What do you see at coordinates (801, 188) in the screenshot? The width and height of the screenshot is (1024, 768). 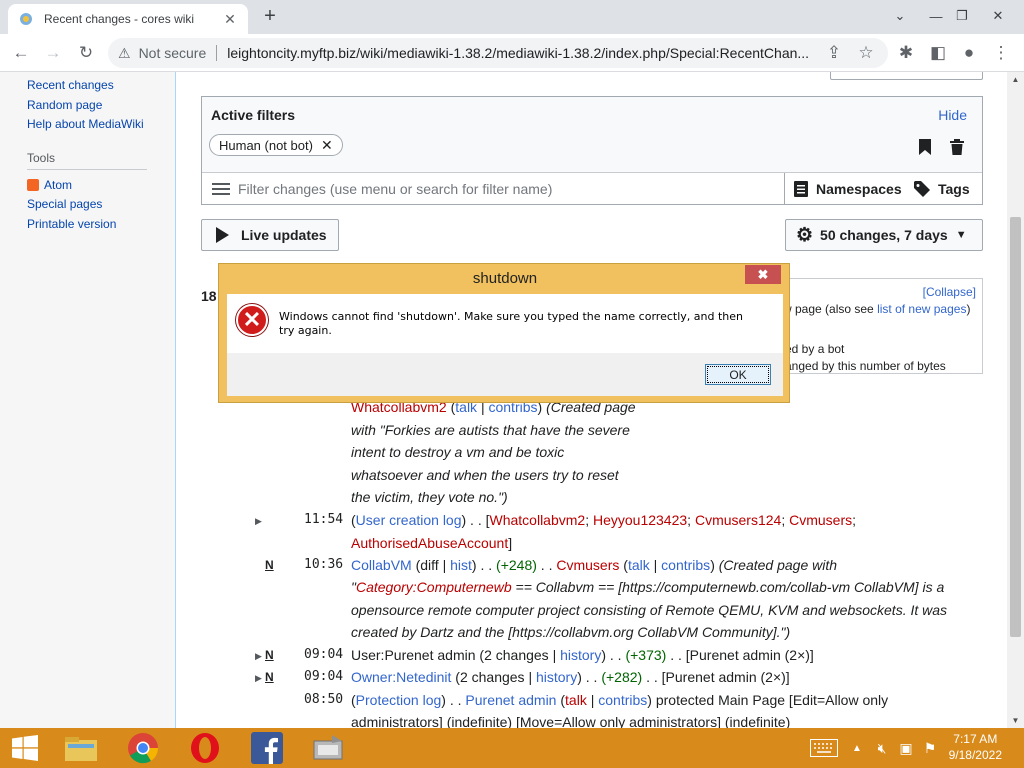 I see `namespaces-icon` at bounding box center [801, 188].